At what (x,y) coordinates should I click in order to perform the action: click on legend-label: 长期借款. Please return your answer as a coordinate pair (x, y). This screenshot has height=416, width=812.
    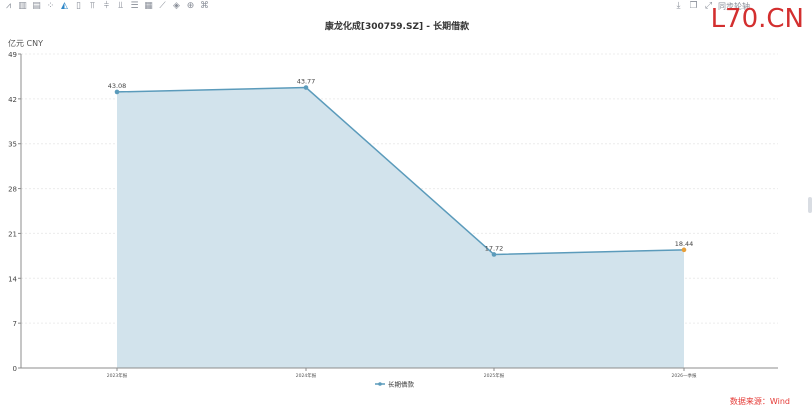
    Looking at the image, I should click on (401, 384).